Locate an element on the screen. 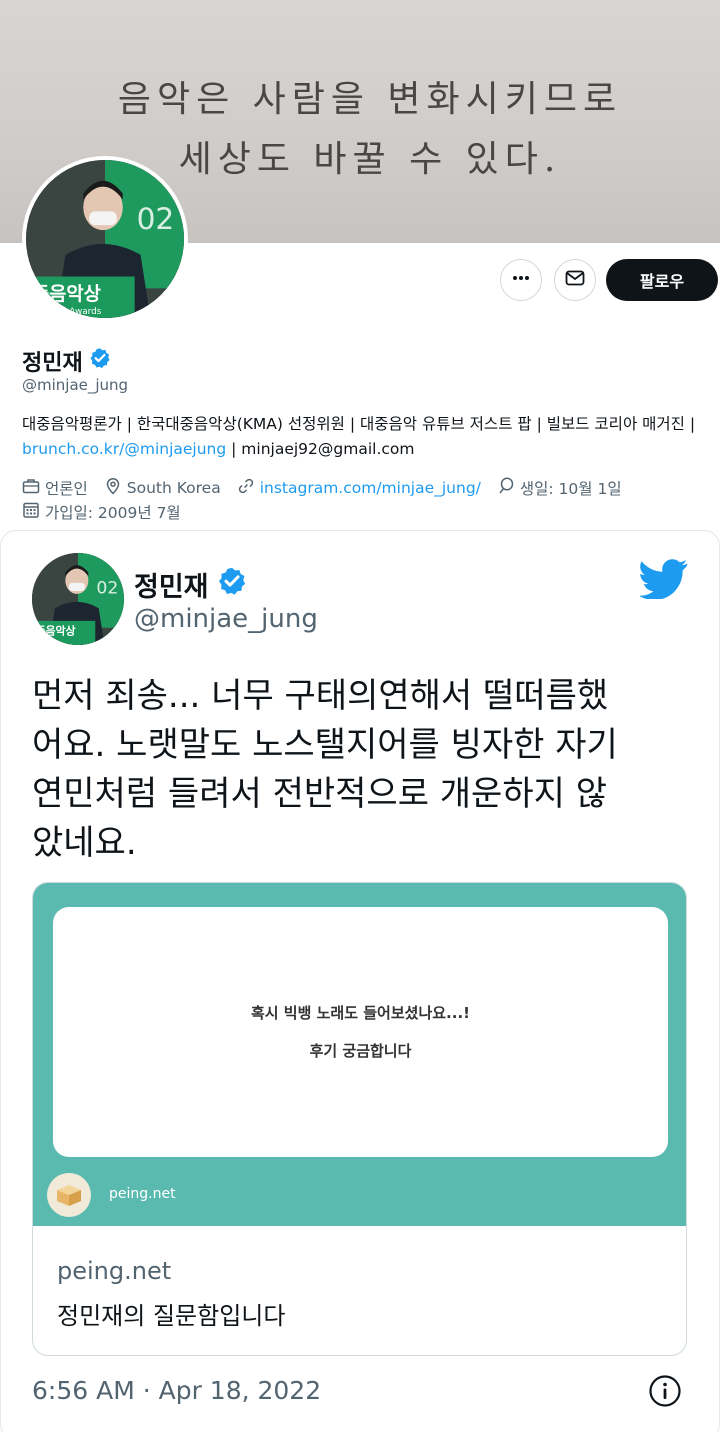  bio-text-after: | minjaej92@gmail.com is located at coordinates (320, 449).